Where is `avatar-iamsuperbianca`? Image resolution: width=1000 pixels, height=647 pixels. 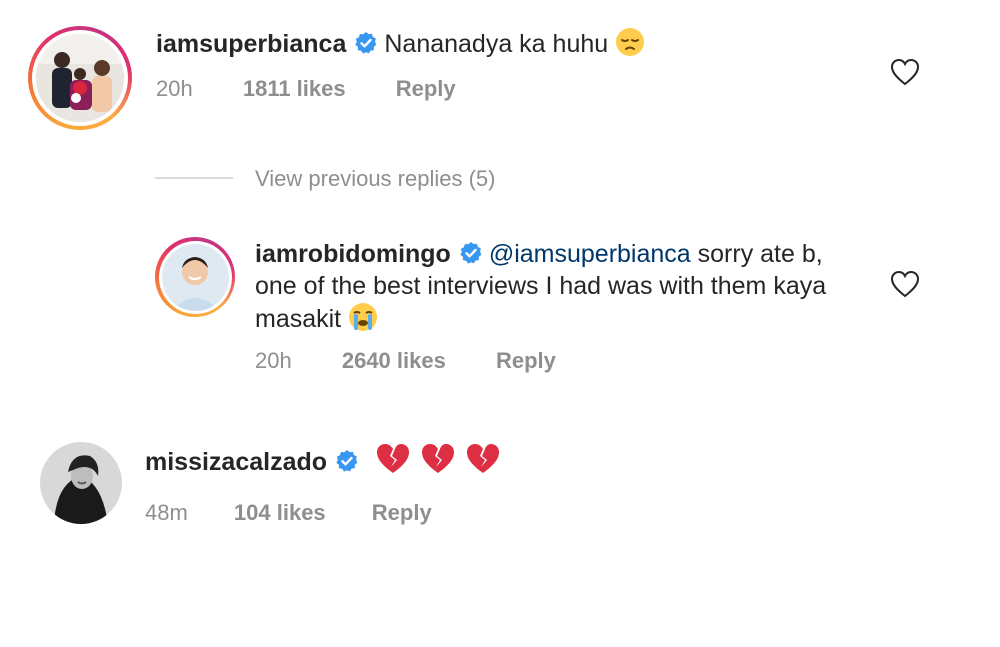
avatar-iamsuperbianca is located at coordinates (80, 78).